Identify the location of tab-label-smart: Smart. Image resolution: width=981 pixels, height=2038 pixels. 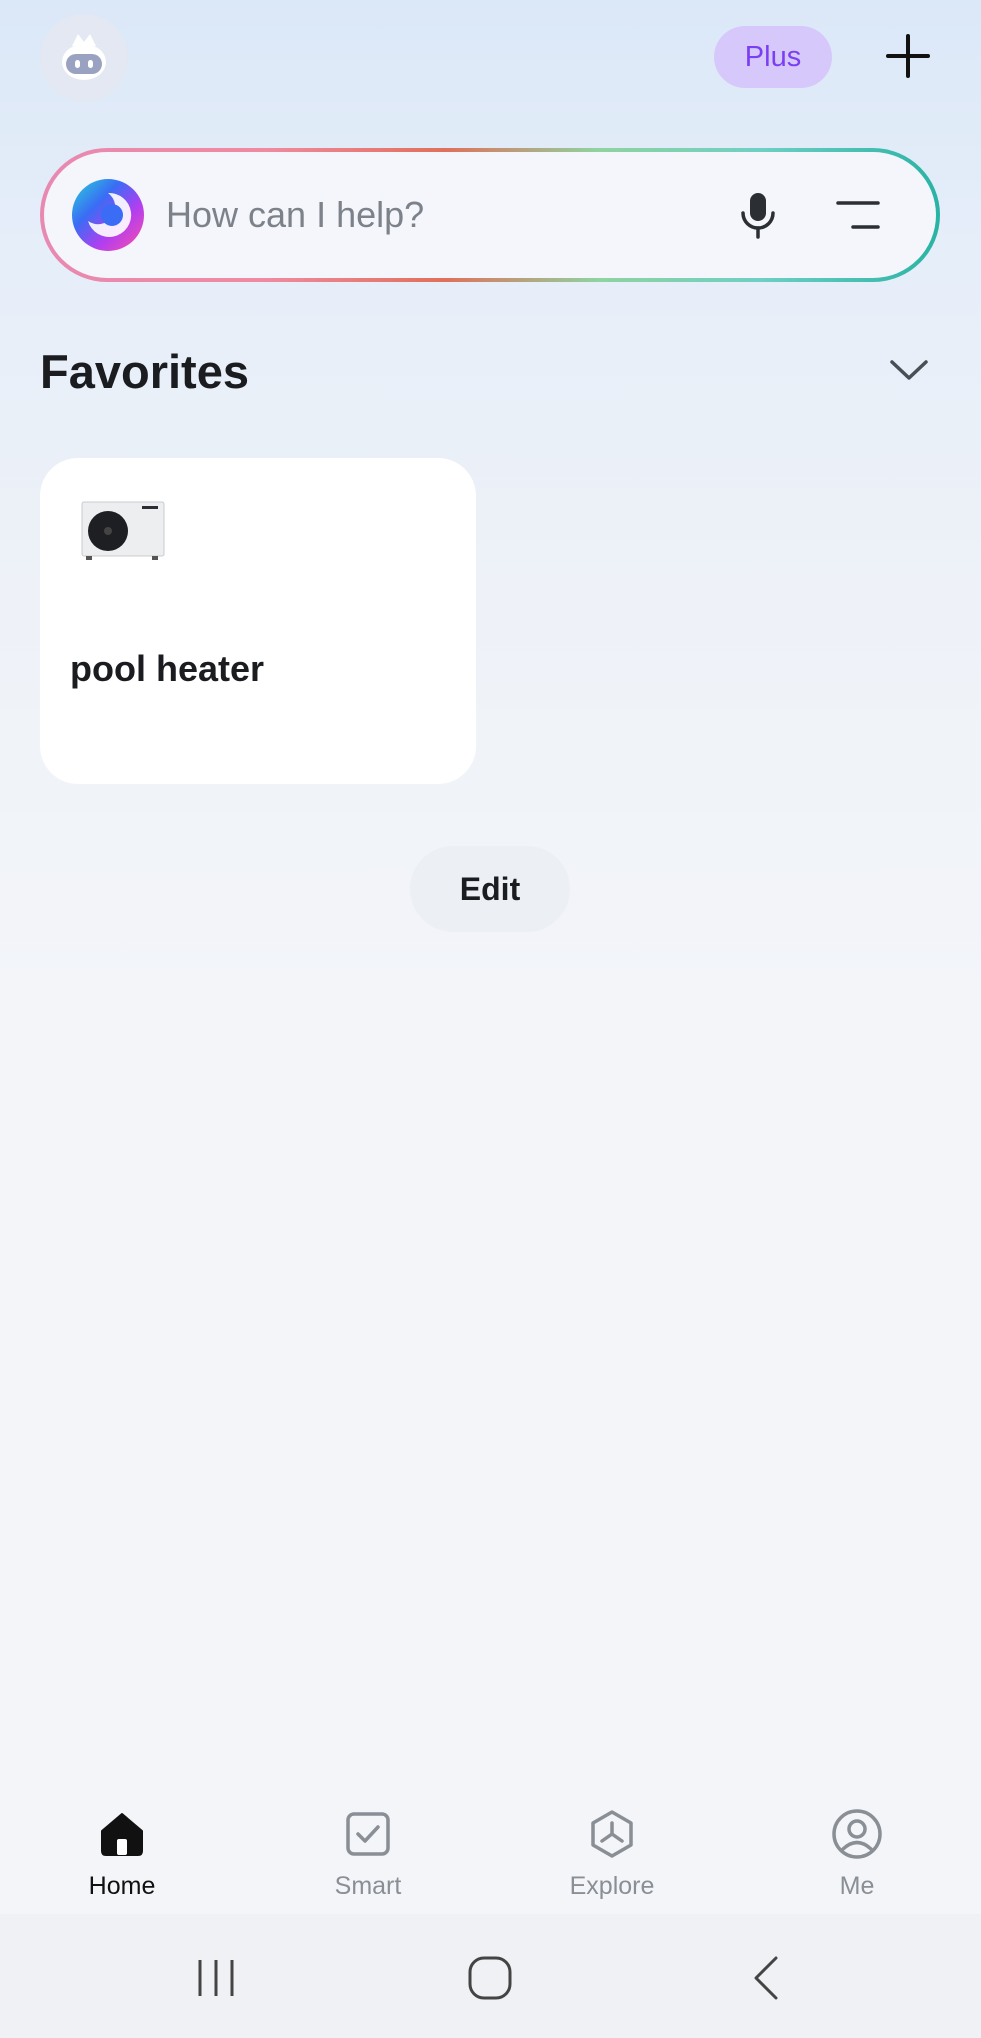
(368, 1886).